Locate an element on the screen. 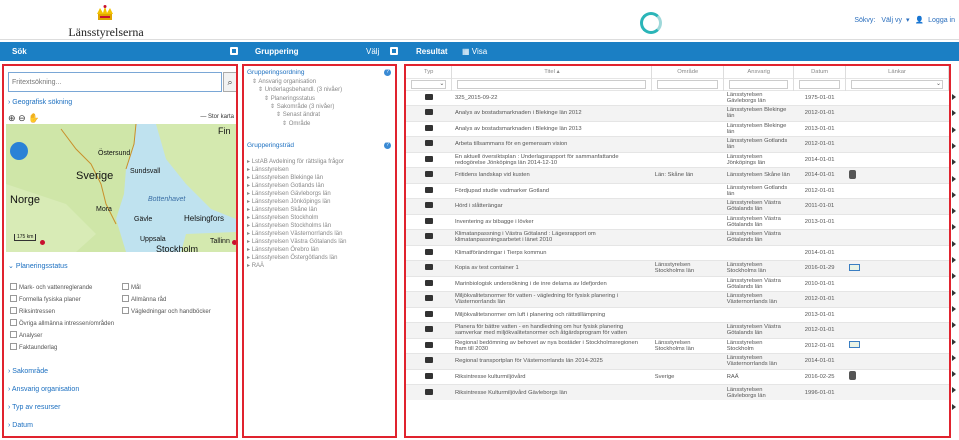  checkbox-formella-planer: Formella fysiska planer is located at coordinates (45, 299).